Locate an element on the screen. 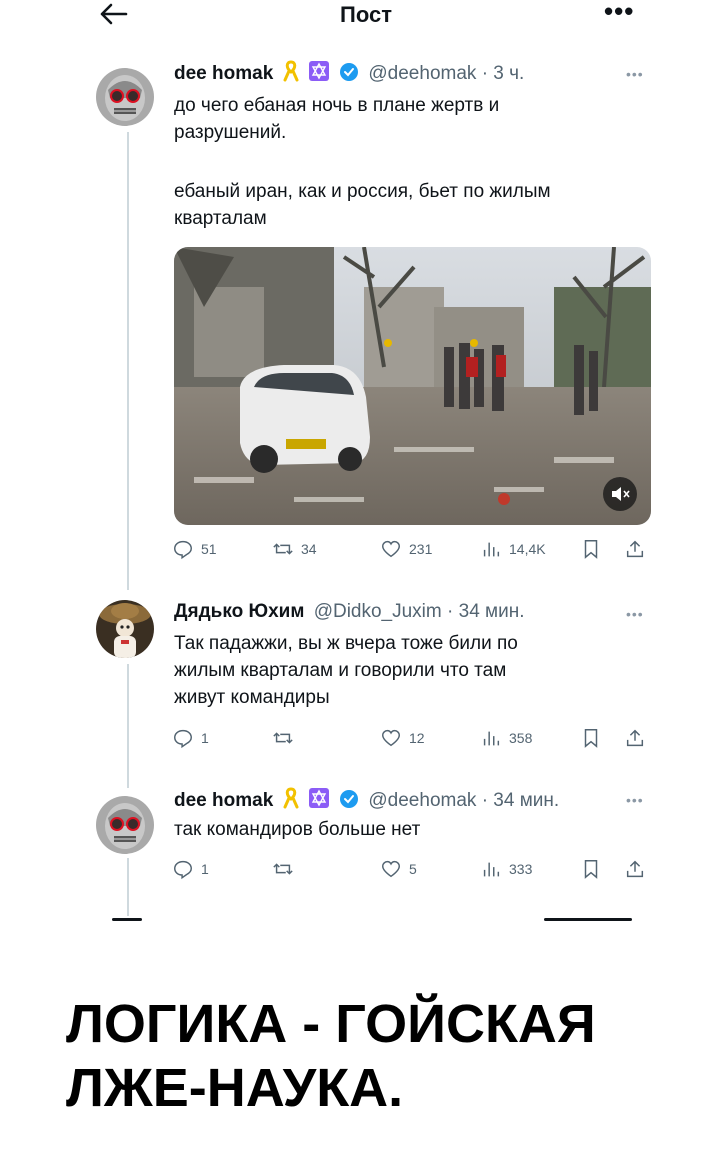  text-line: до чего ебаная ночь в плане жертв и is located at coordinates (337, 105).